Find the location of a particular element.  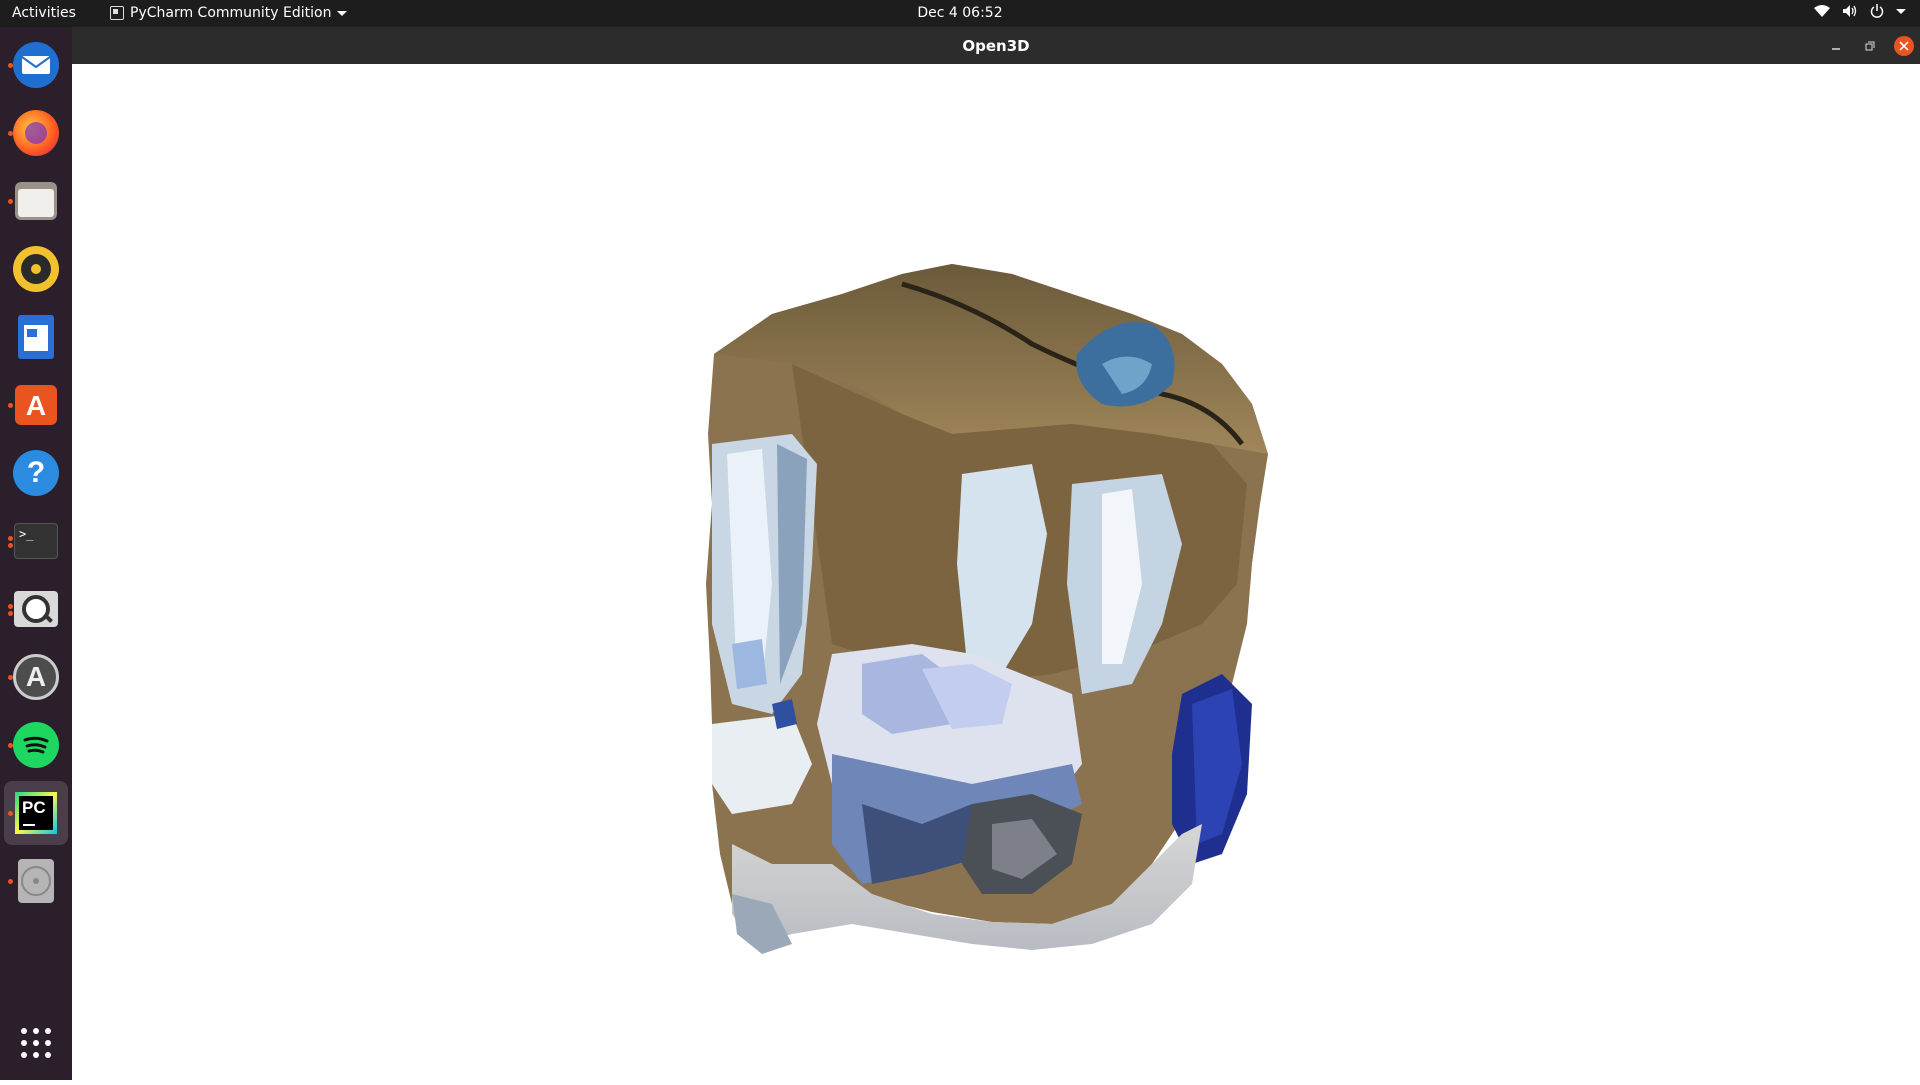

magnifier-icon is located at coordinates (36, 609).